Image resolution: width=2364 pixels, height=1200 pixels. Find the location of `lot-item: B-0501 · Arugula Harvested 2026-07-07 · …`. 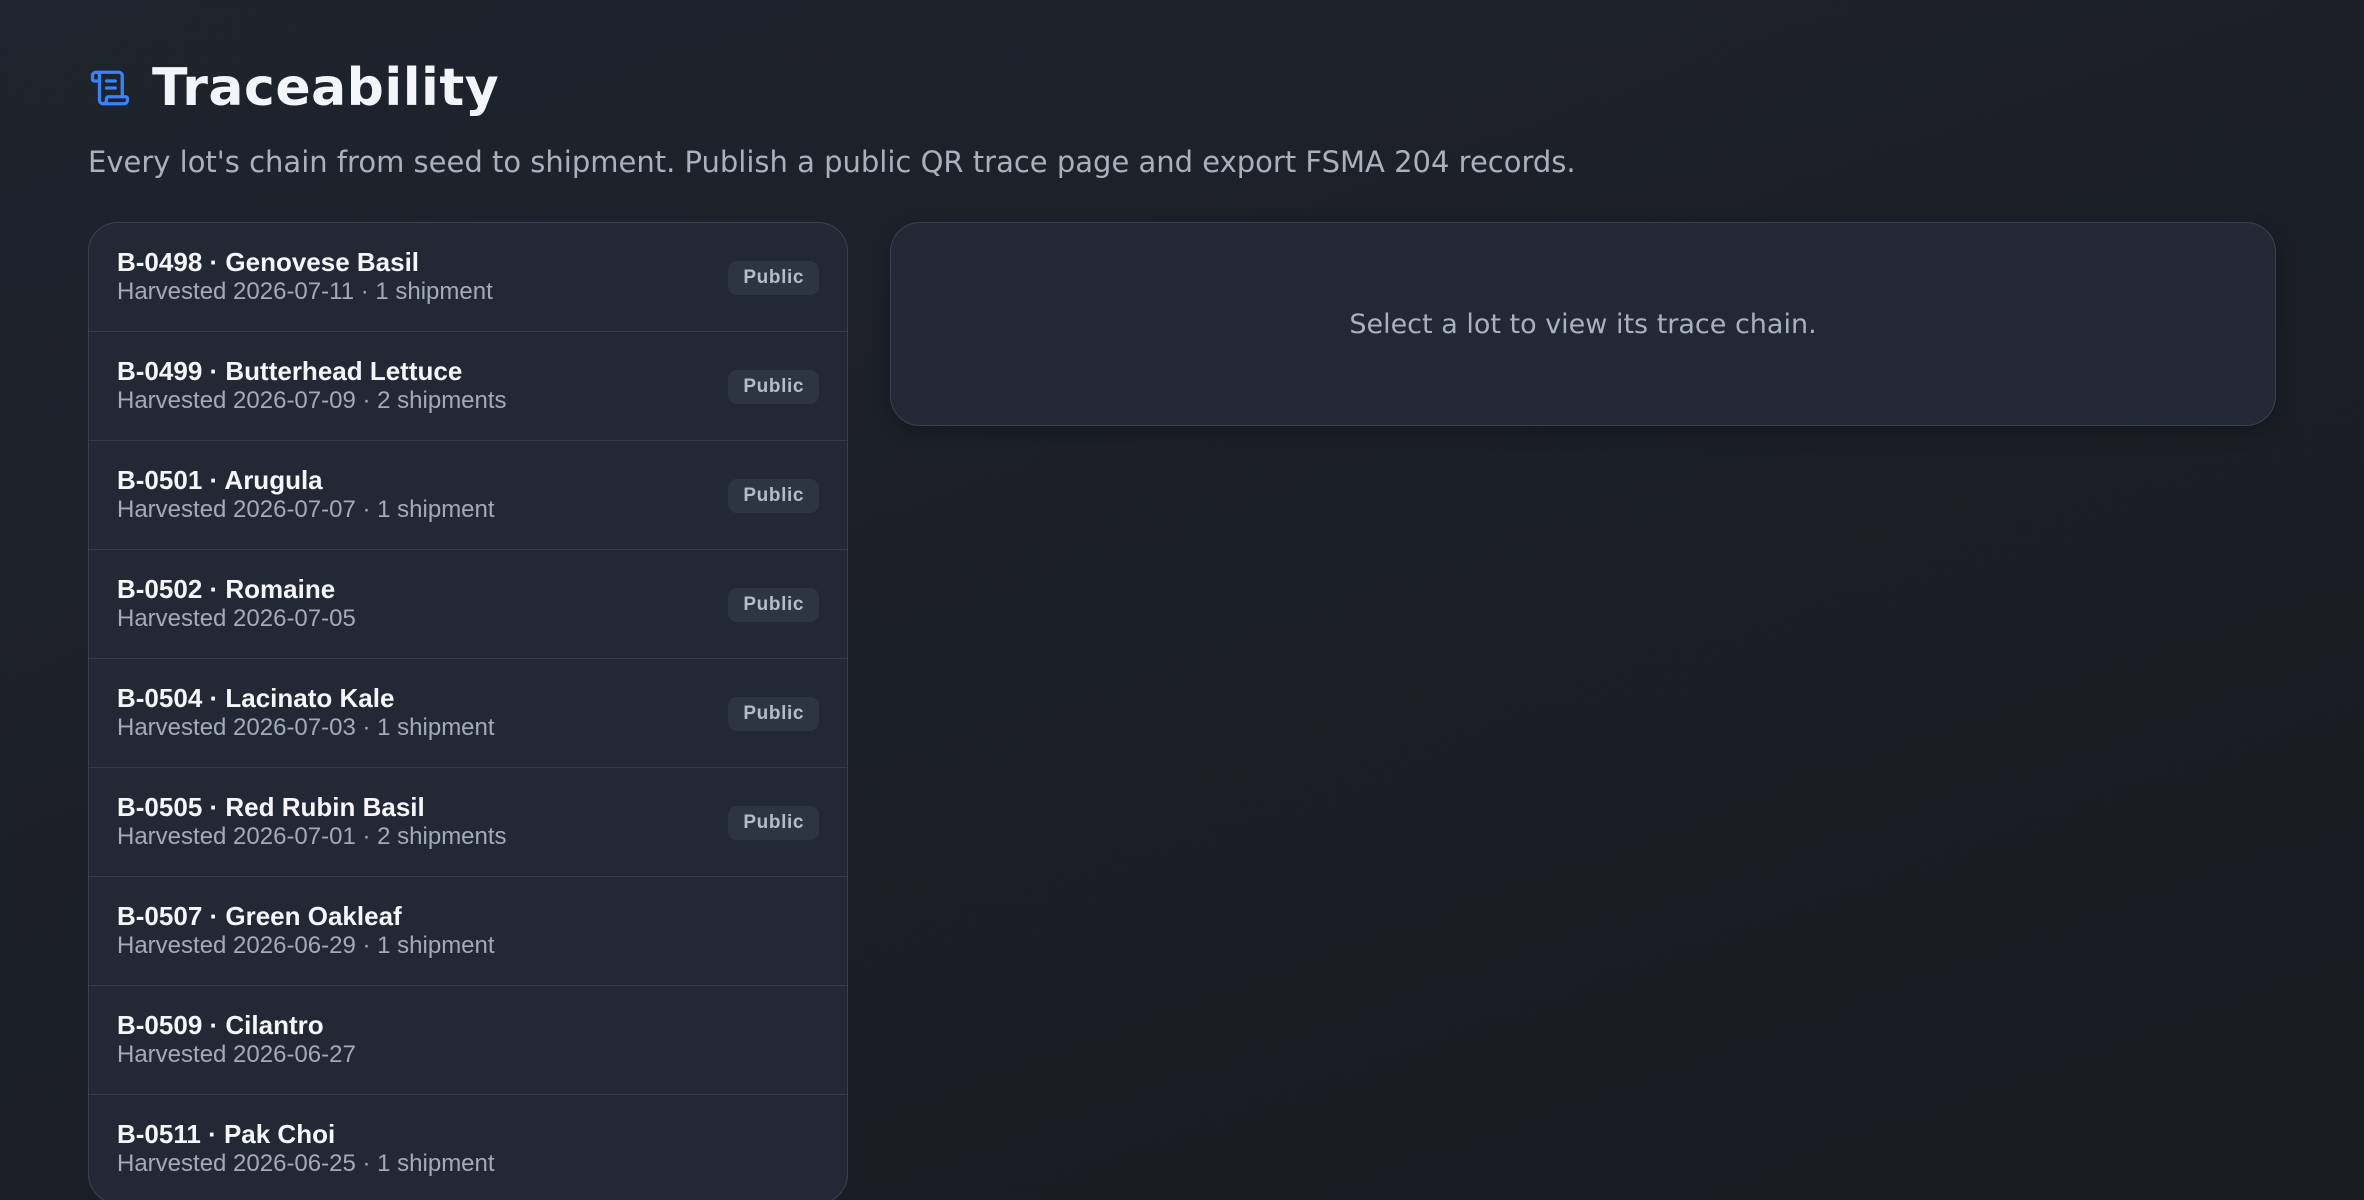

lot-item: B-0501 · Arugula Harvested 2026-07-07 · … is located at coordinates (468, 495).